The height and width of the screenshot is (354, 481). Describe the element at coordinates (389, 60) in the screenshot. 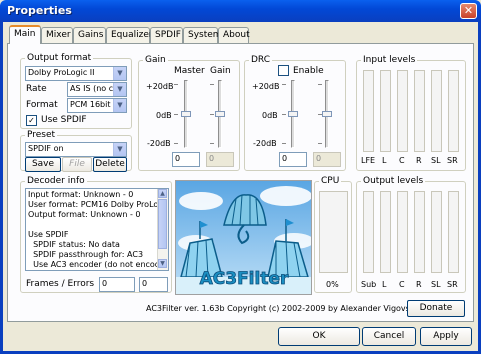

I see `input-levels-label: Input levels` at that location.